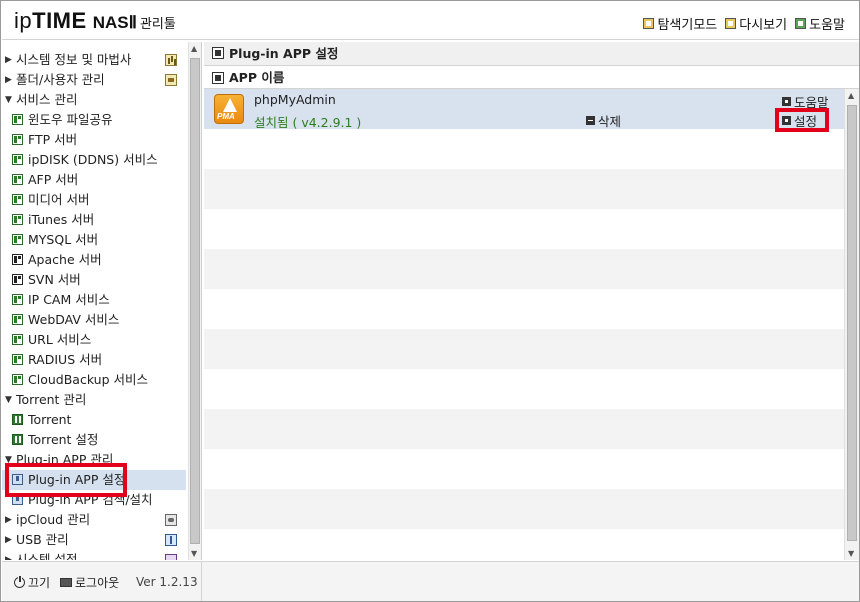 The height and width of the screenshot is (602, 860). I want to click on sidebar-item-torrent: Torrent, so click(94, 420).